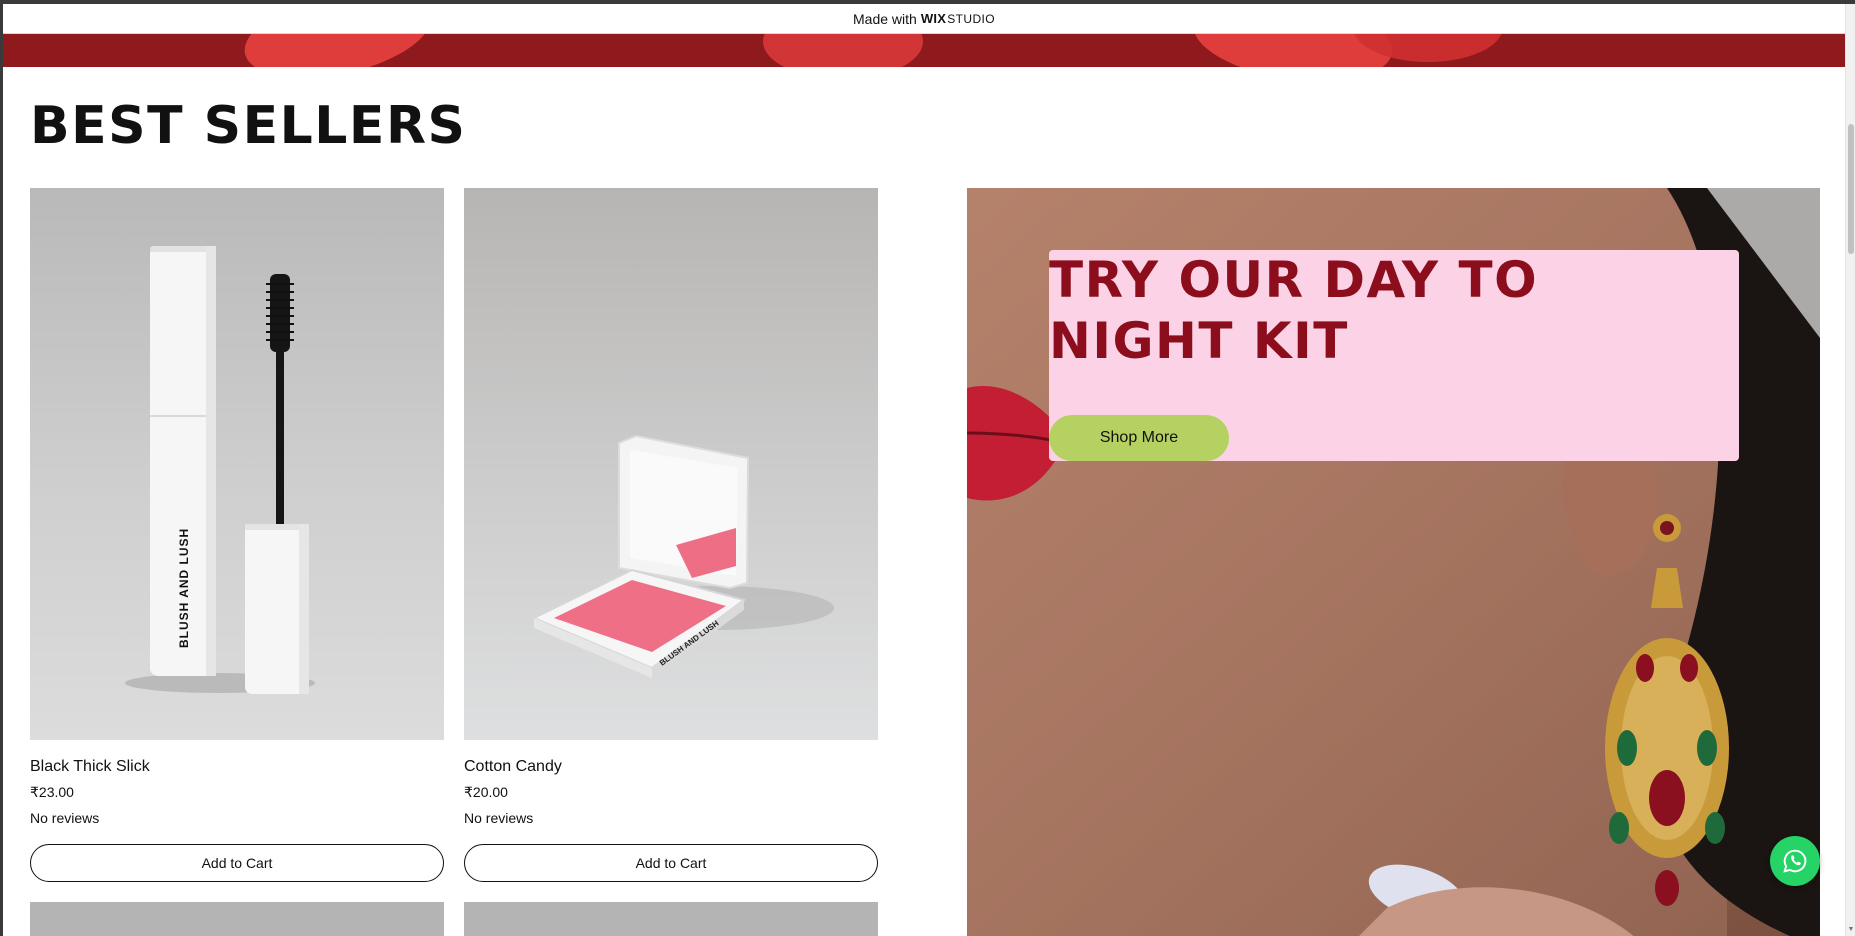 The image size is (1855, 936). Describe the element at coordinates (52, 792) in the screenshot. I see `product-price: ₹23.00` at that location.